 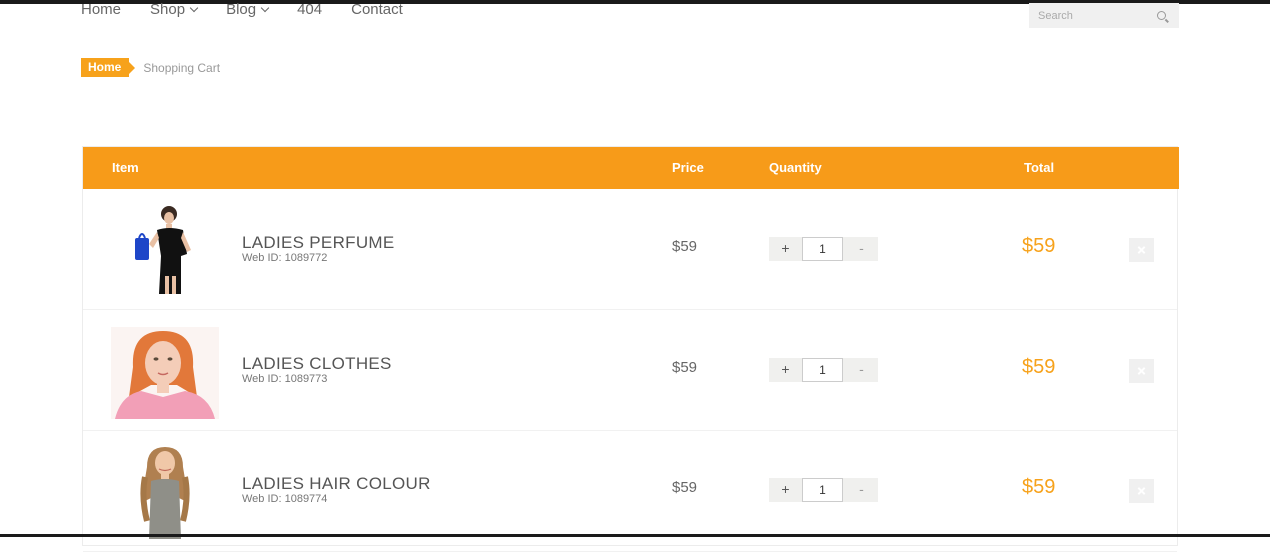 What do you see at coordinates (165, 493) in the screenshot?
I see `product-image-hair-colour` at bounding box center [165, 493].